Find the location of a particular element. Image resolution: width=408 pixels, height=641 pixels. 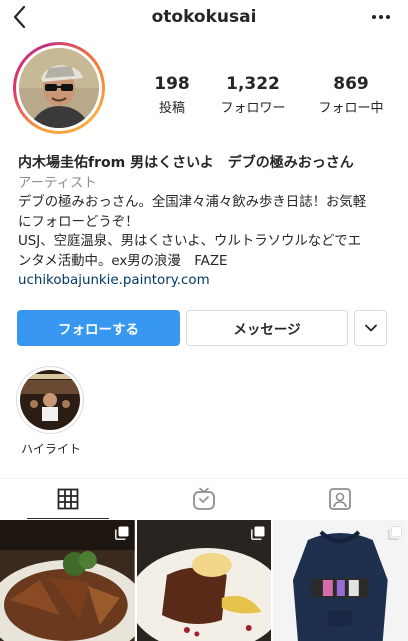

story-highlight: ハイライト is located at coordinates (51, 411).